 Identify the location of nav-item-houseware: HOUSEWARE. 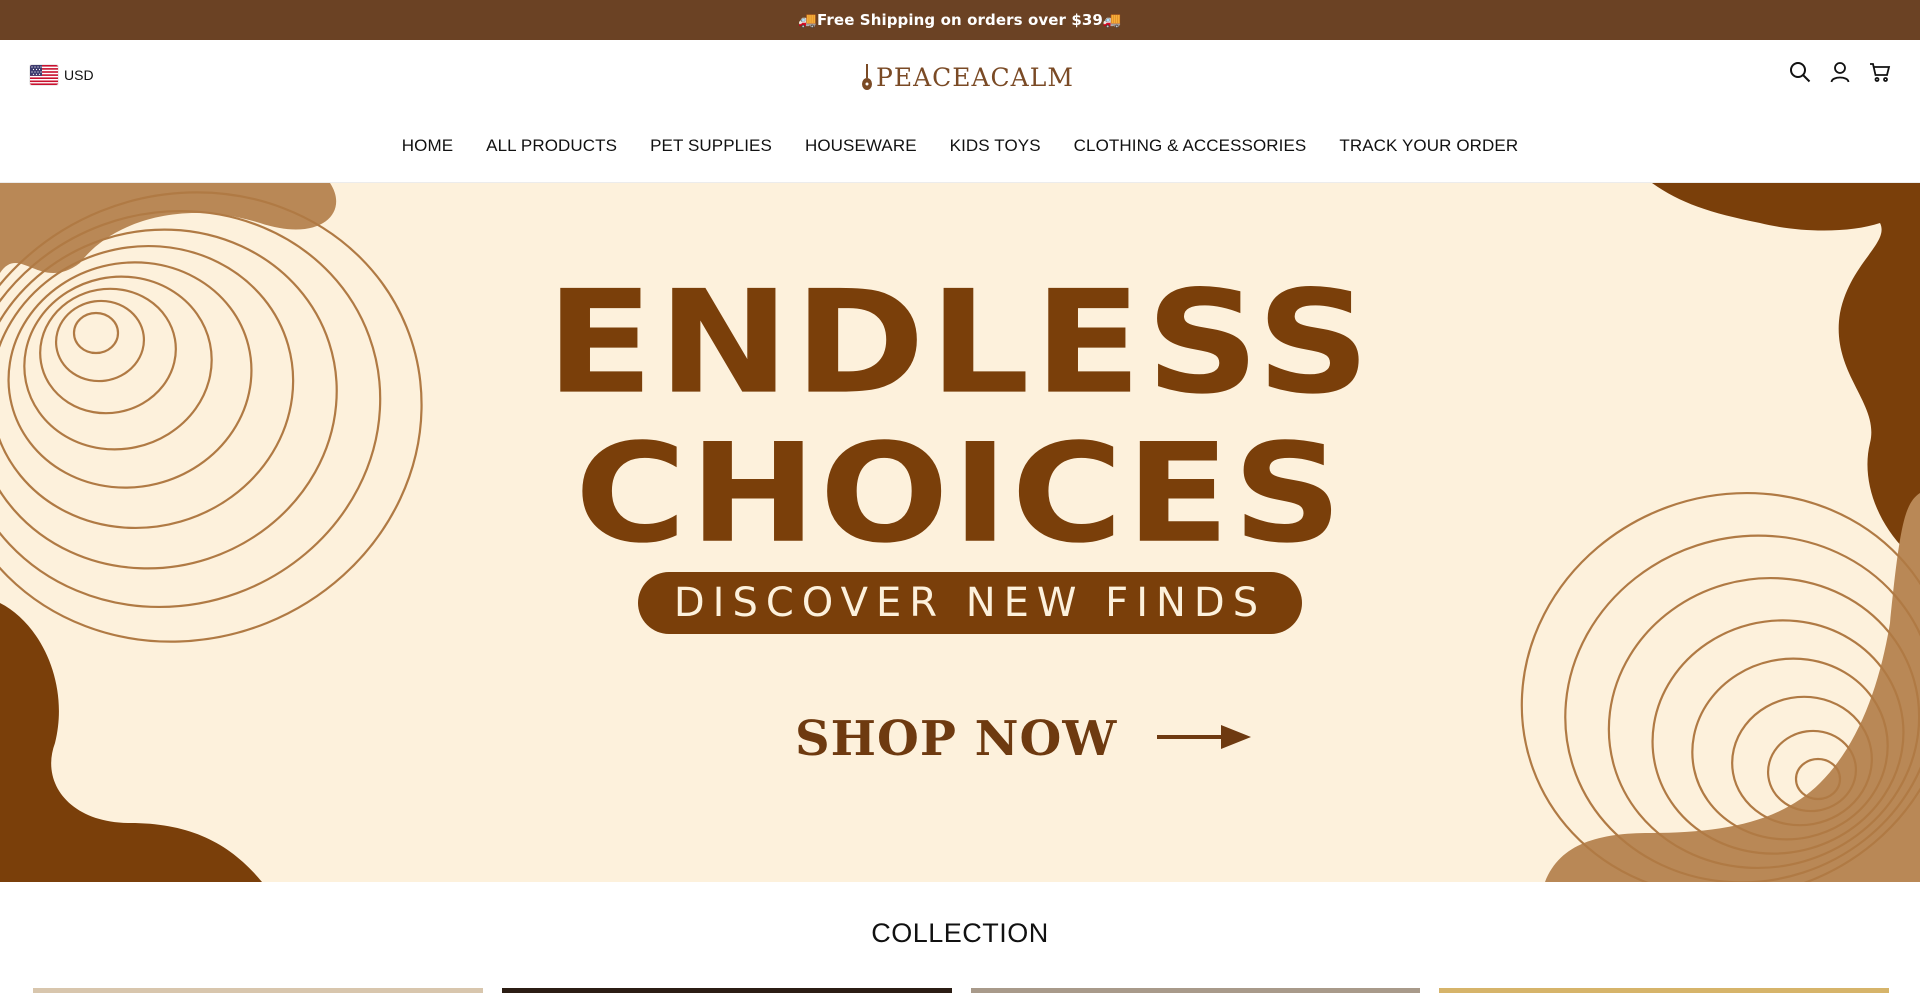
(861, 146).